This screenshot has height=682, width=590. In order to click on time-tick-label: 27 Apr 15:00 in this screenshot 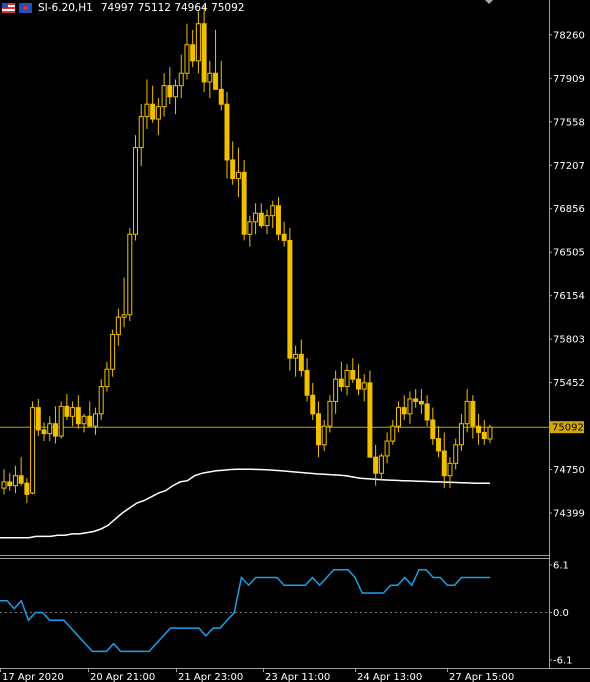, I will do `click(481, 677)`.